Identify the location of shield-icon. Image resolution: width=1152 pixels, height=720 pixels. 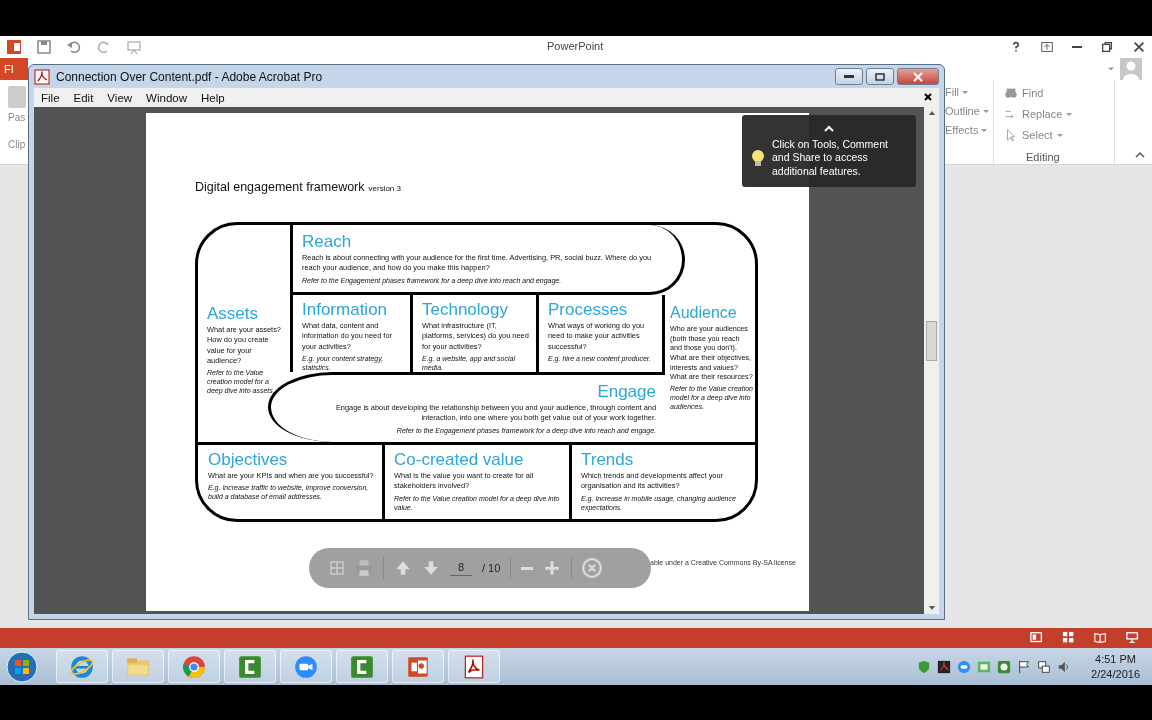
(924, 666).